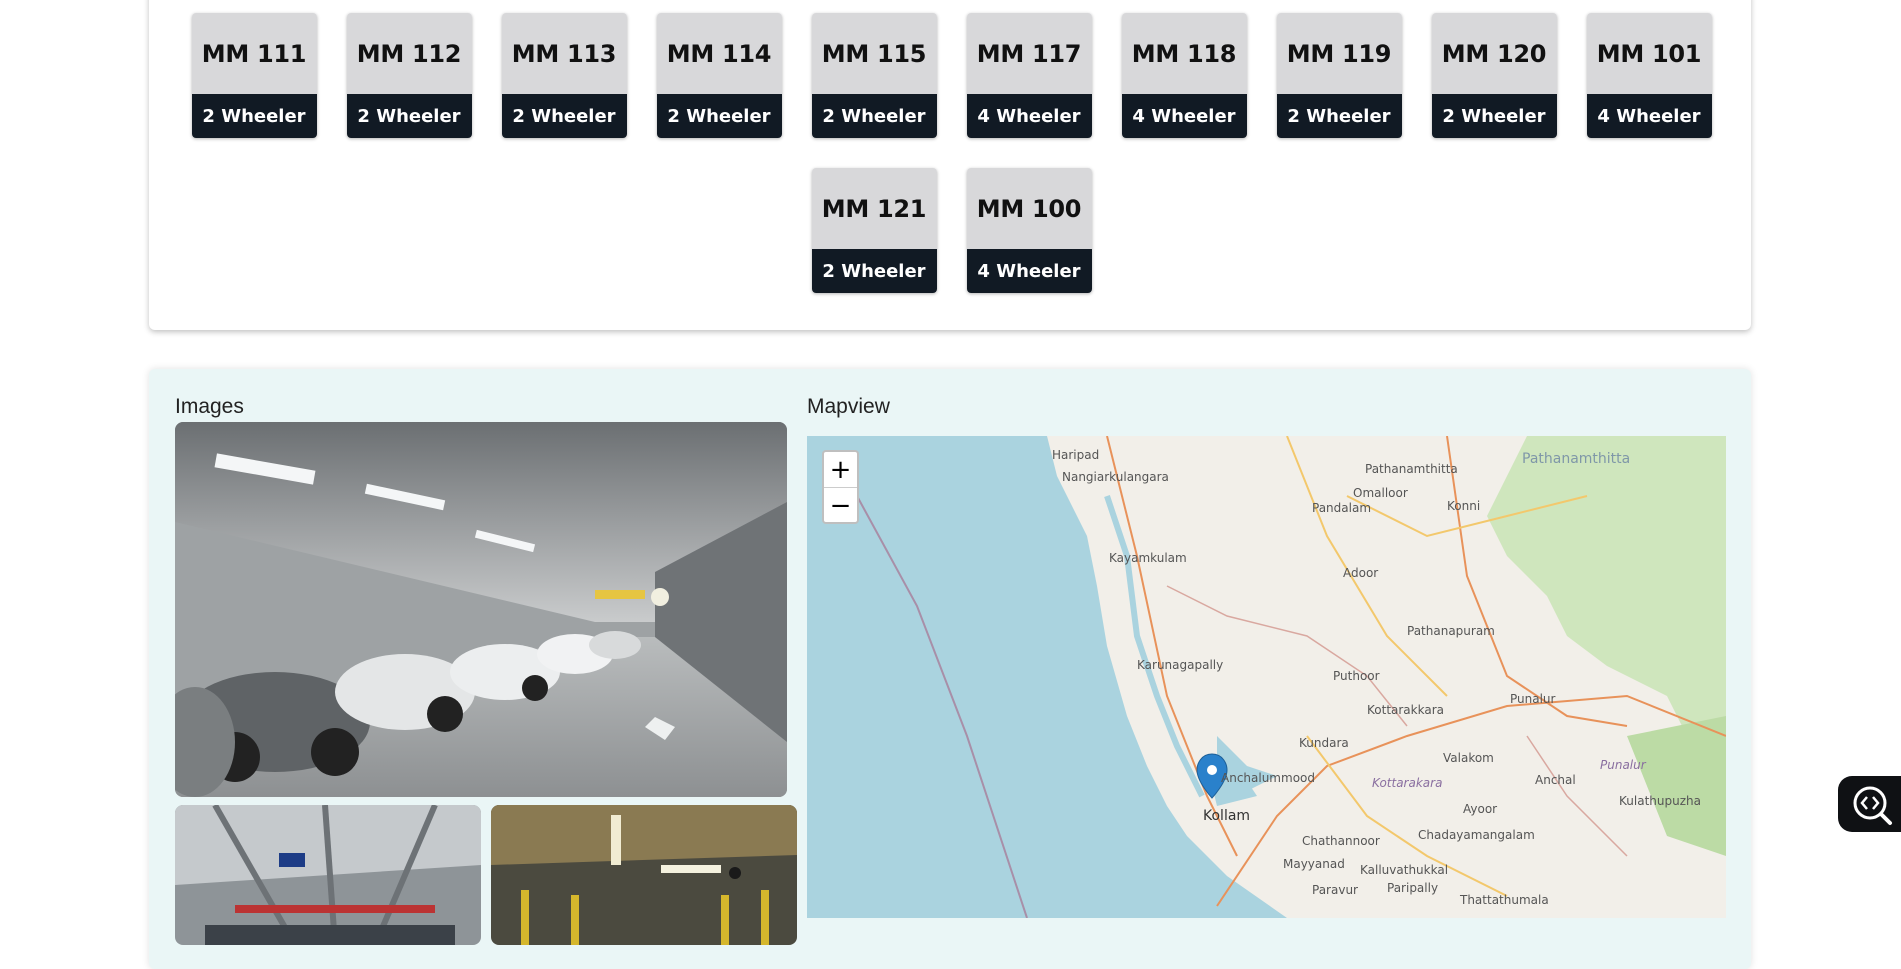 Image resolution: width=1901 pixels, height=969 pixels. What do you see at coordinates (1324, 743) in the screenshot?
I see `map-place-label: Kundara` at bounding box center [1324, 743].